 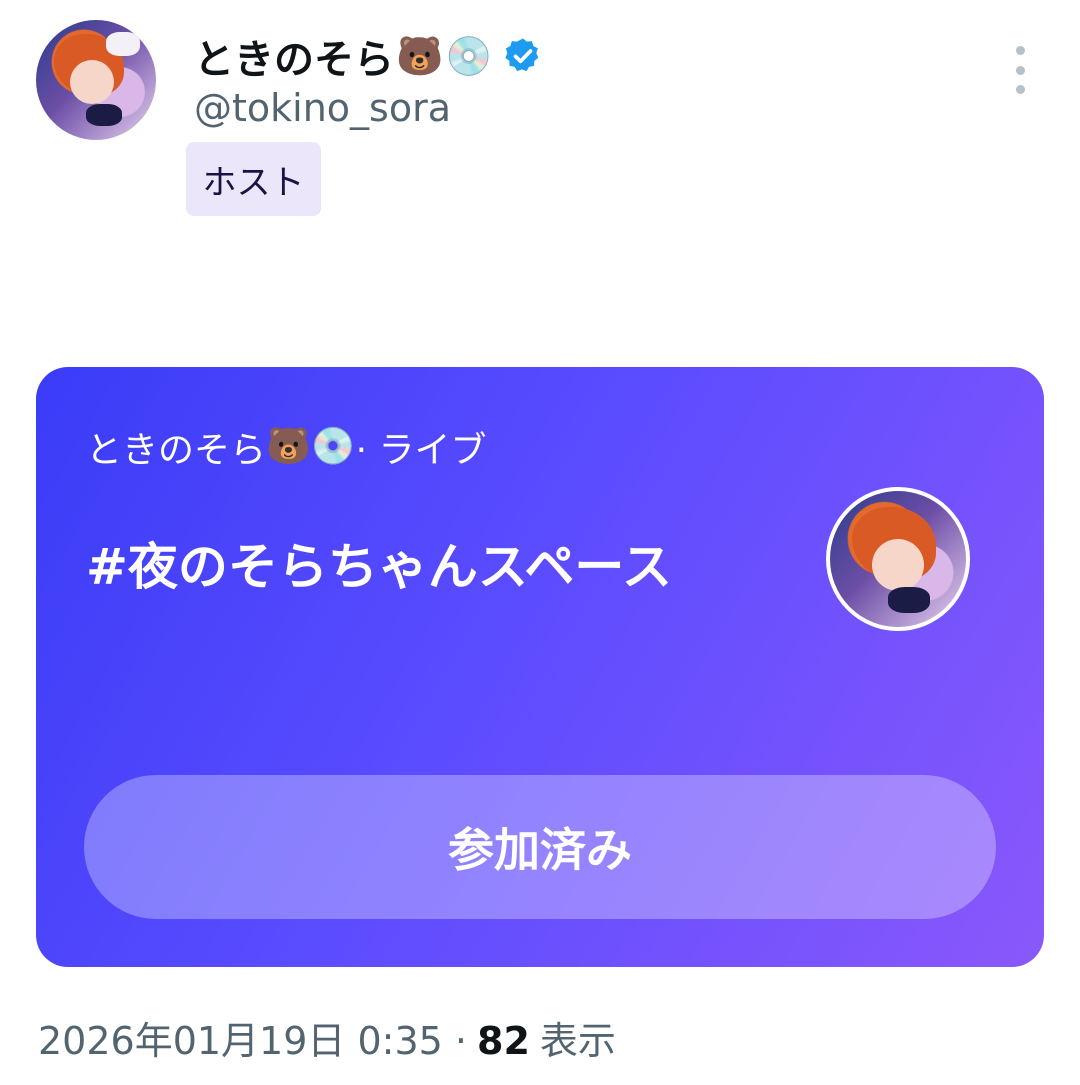 I want to click on space-host-name: ときのそら, so click(x=176, y=450).